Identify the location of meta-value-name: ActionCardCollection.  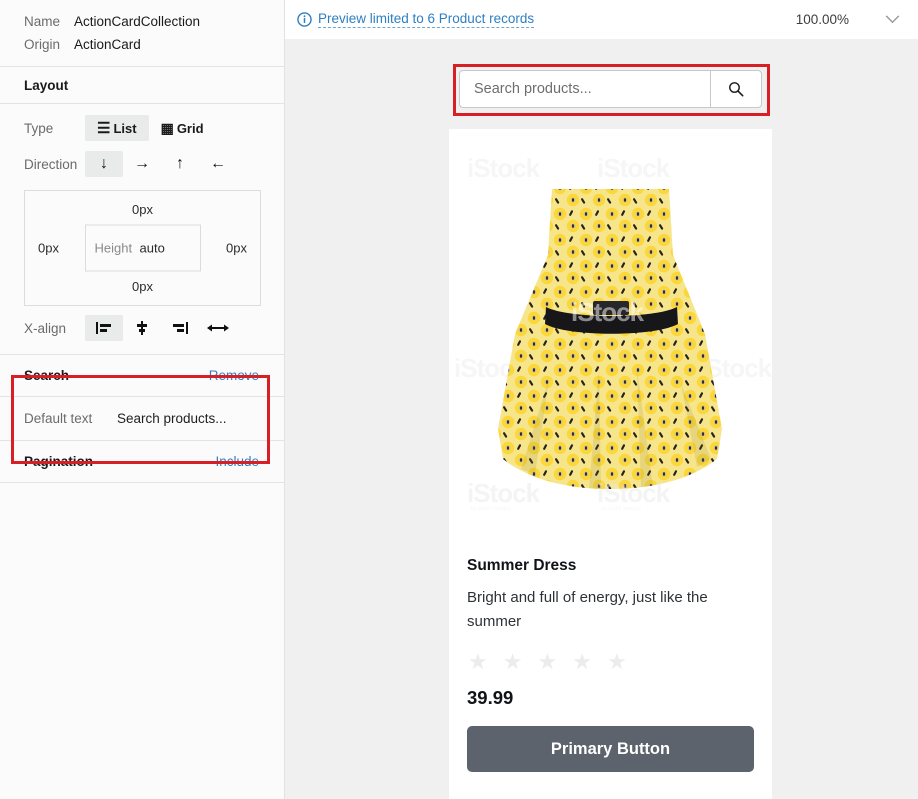
(137, 21).